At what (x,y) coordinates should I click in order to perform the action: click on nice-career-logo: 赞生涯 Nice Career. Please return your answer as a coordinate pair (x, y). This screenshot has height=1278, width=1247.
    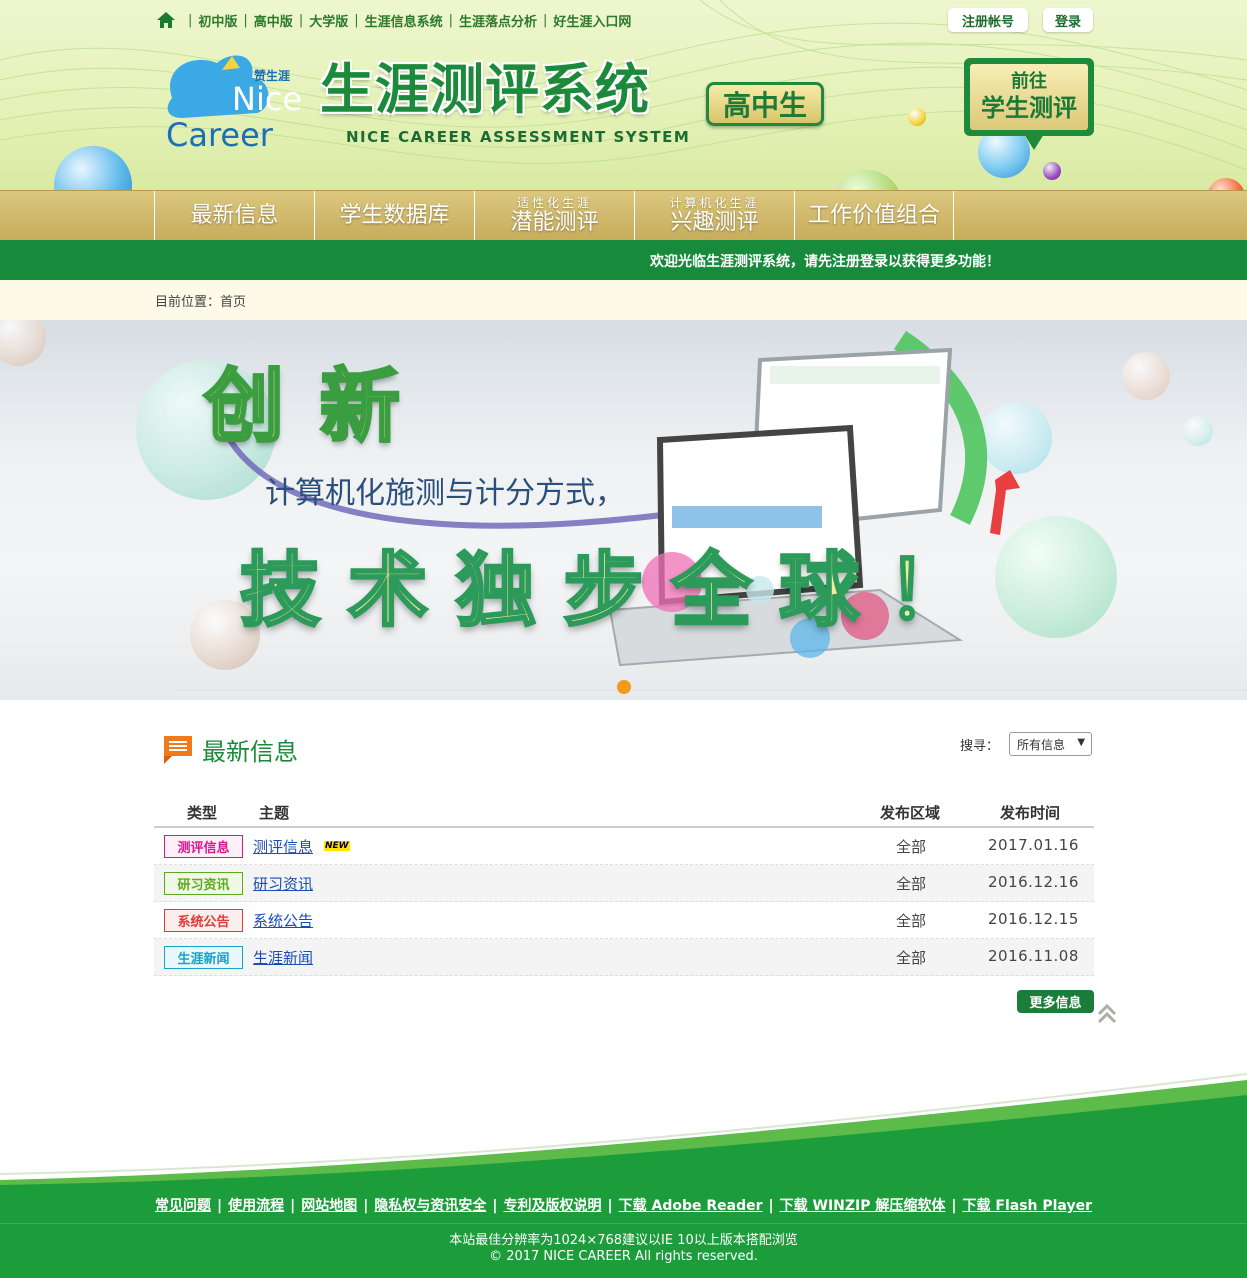
    Looking at the image, I should click on (237, 101).